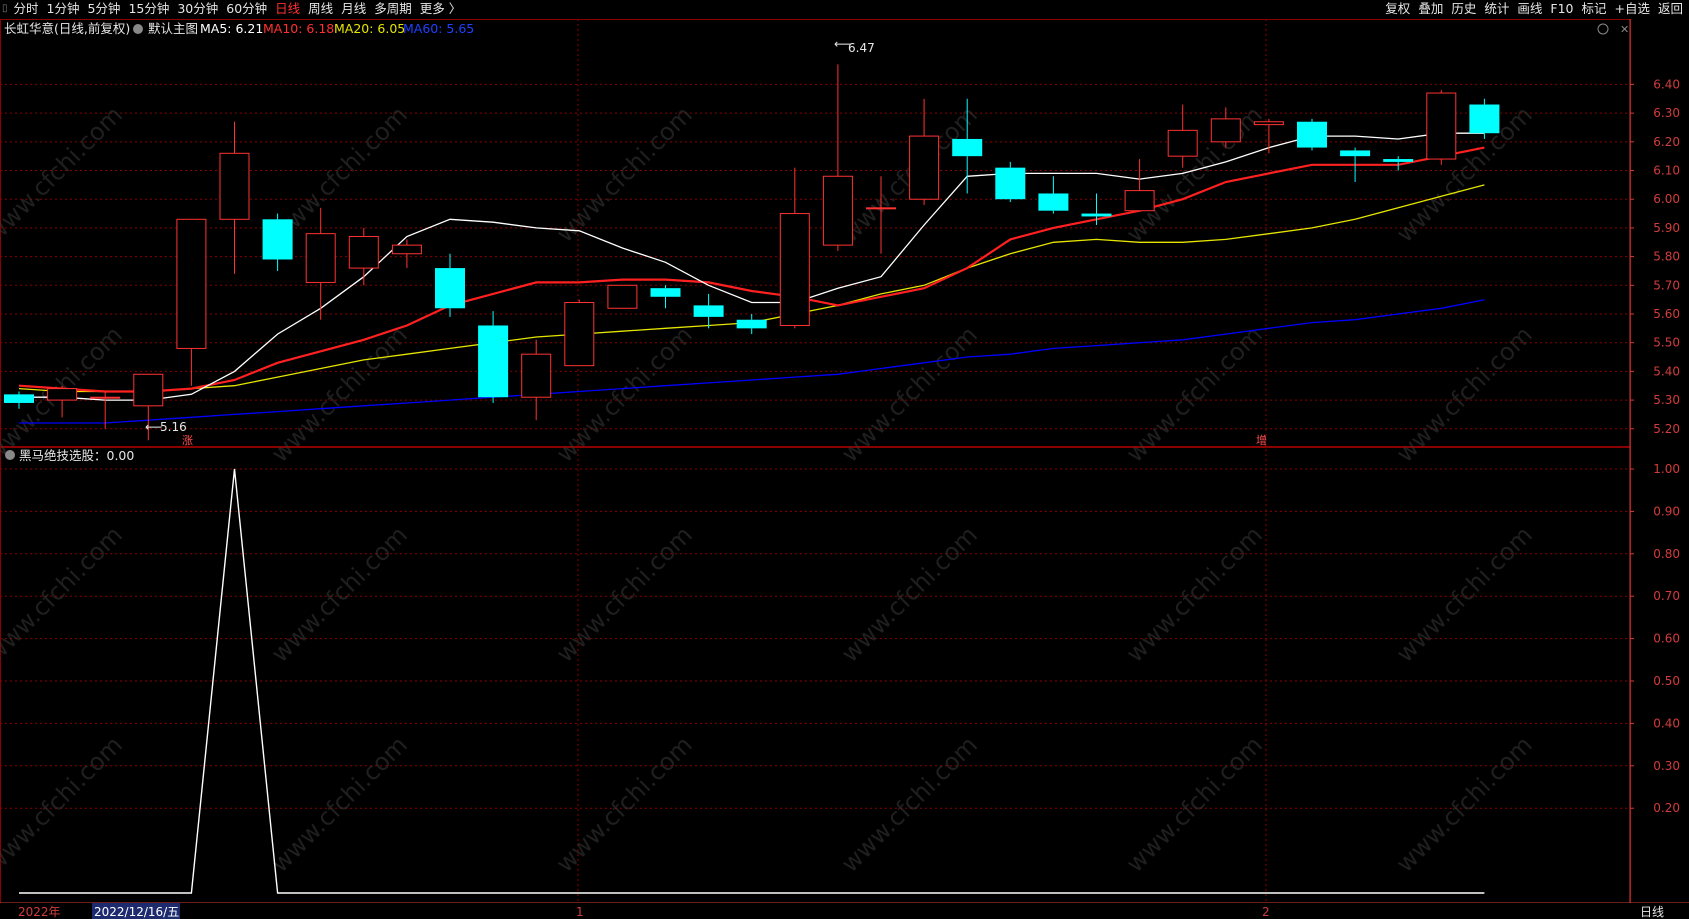 This screenshot has height=919, width=1689. I want to click on period-tab: 60分钟, so click(246, 9).